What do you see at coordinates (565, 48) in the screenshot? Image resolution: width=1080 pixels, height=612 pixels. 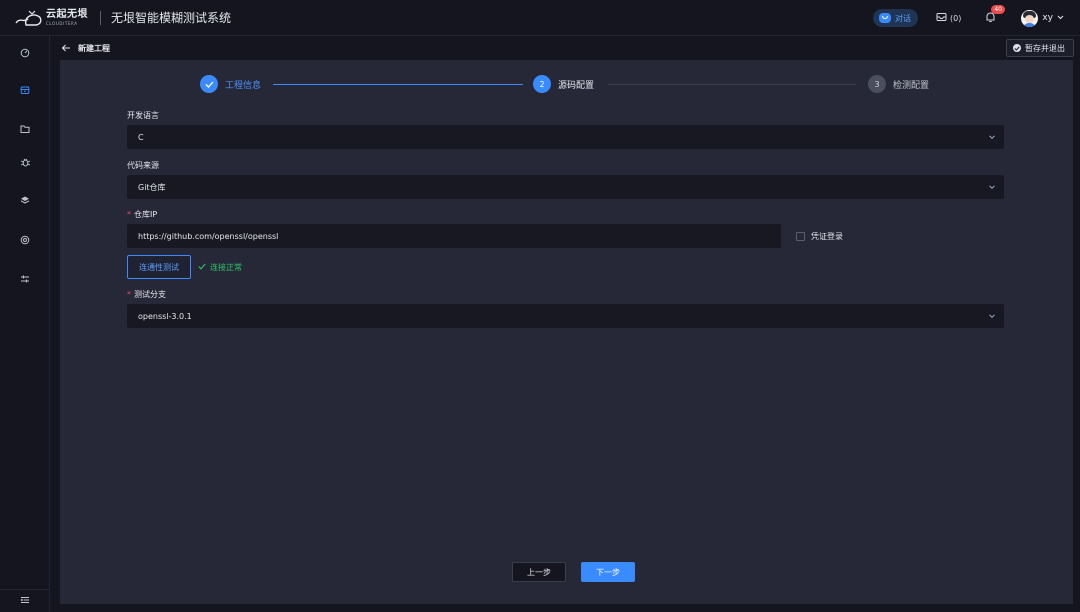 I see `page-header: 新建工程 暂存并退出` at bounding box center [565, 48].